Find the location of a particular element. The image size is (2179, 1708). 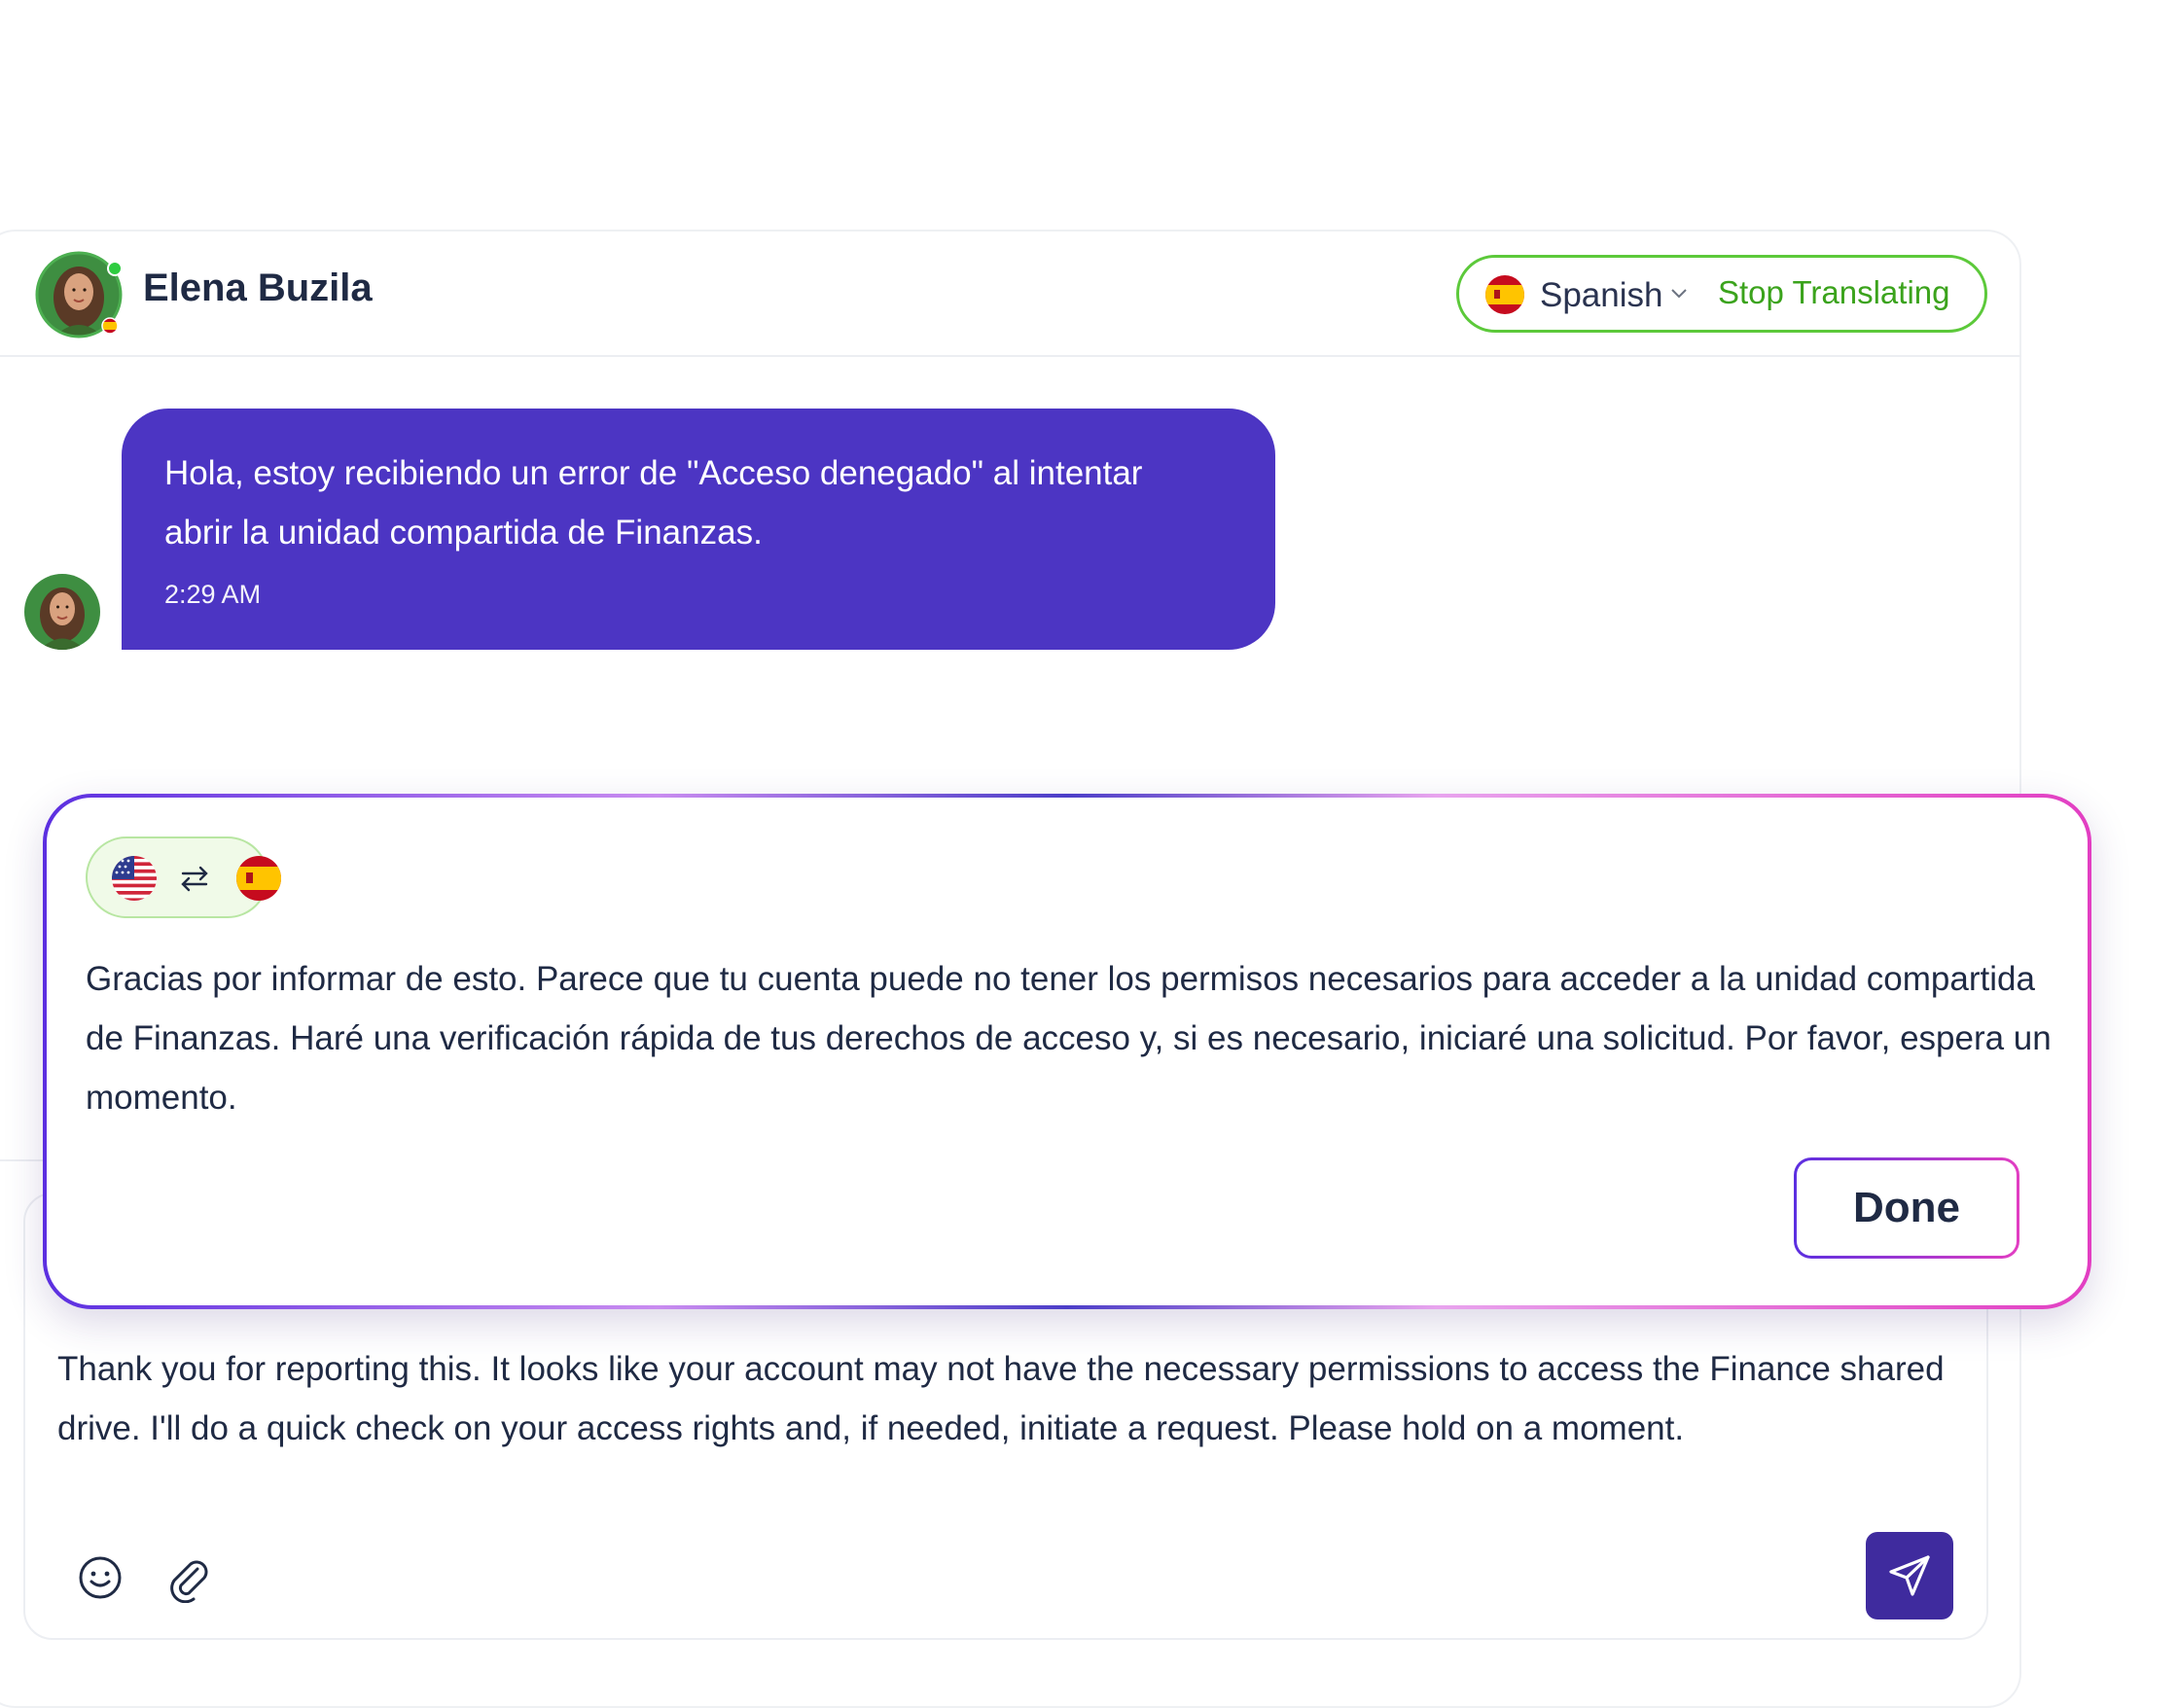

message-timestamp: 2:29 AM is located at coordinates (213, 594).